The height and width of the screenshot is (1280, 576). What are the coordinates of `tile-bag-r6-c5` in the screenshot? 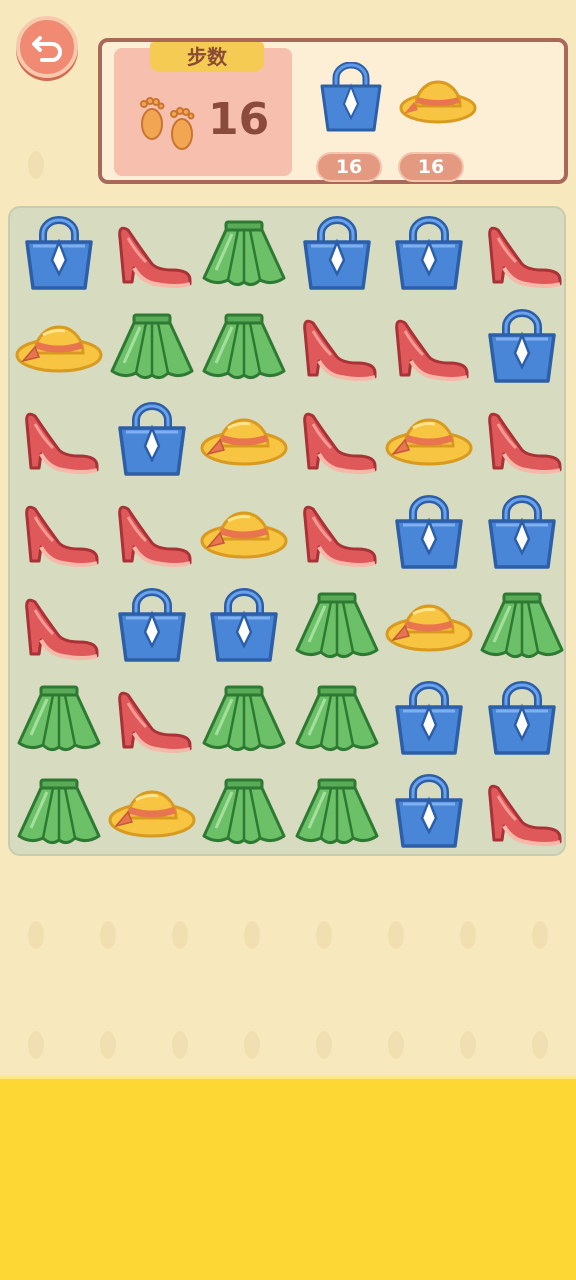 It's located at (429, 719).